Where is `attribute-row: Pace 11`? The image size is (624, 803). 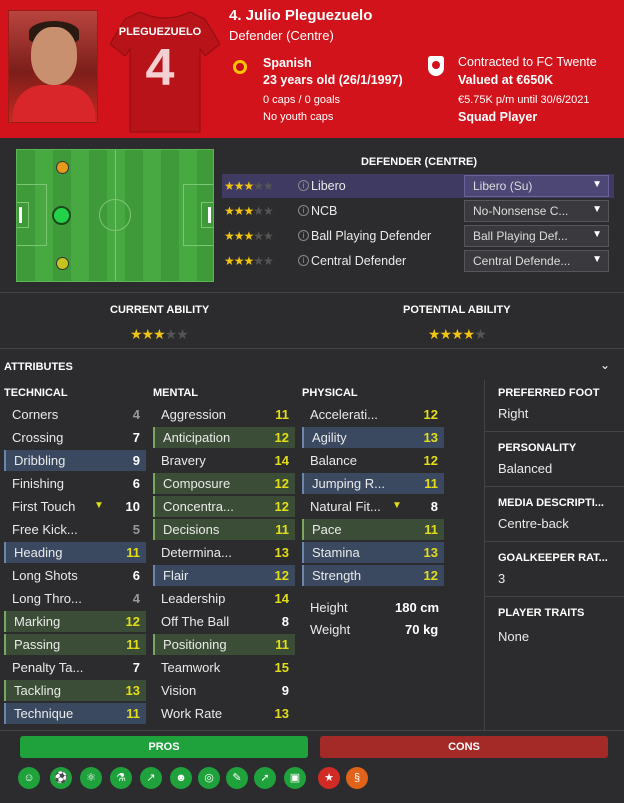
attribute-row: Pace 11 is located at coordinates (373, 529).